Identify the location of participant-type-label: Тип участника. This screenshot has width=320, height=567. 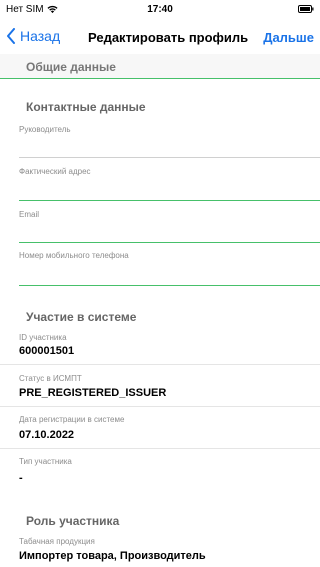
(45, 461).